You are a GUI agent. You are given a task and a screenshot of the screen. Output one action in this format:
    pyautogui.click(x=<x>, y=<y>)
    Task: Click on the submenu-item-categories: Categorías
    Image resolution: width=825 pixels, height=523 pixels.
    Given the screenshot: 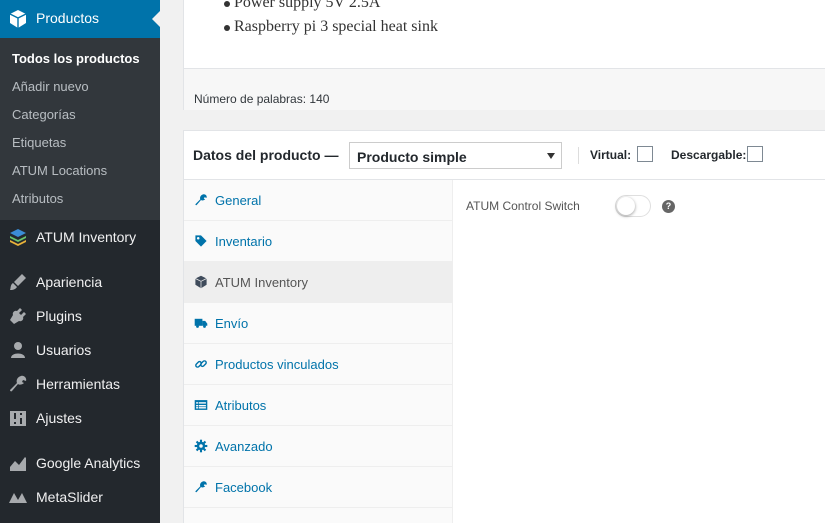 What is the action you would take?
    pyautogui.click(x=44, y=114)
    